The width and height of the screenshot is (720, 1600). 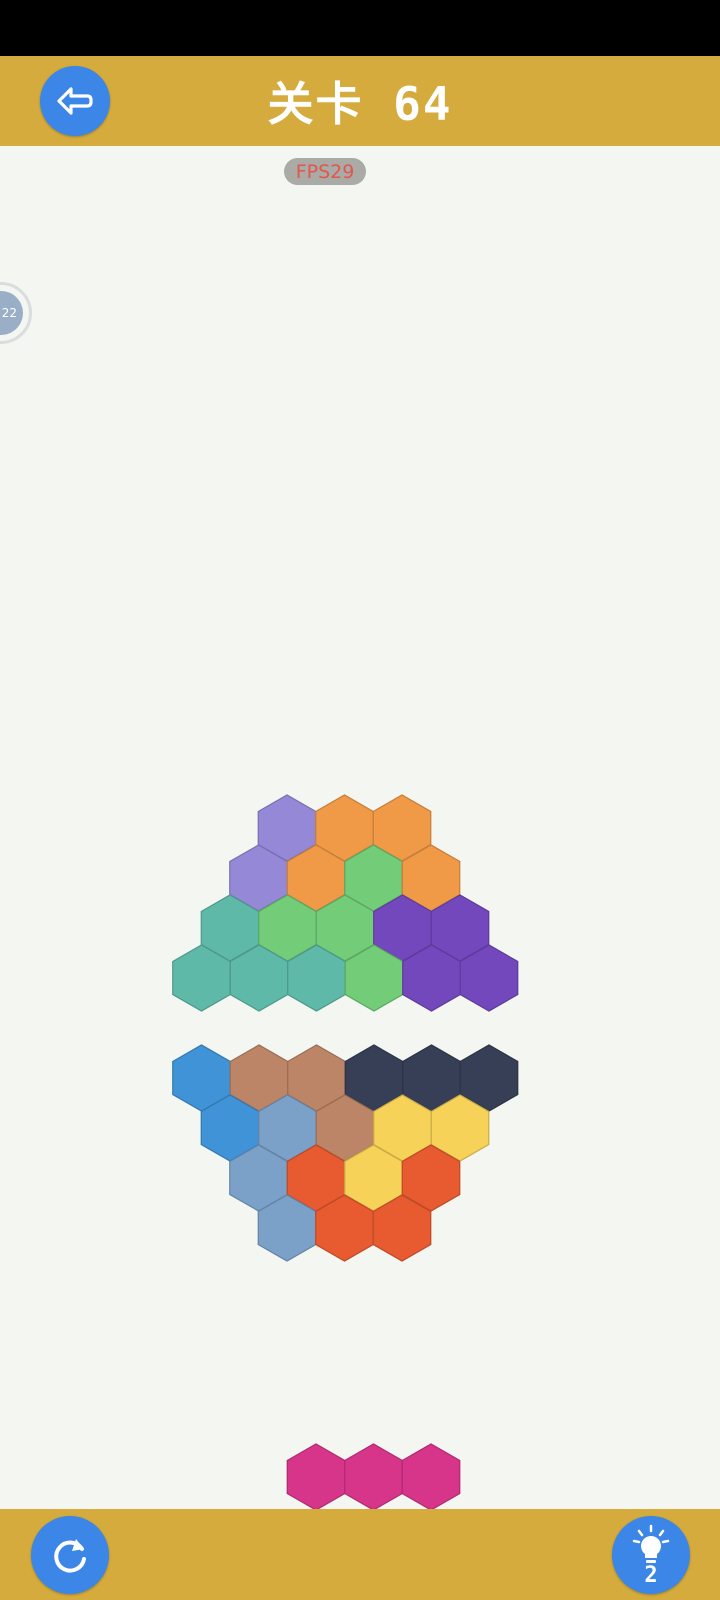 I want to click on reset-button, so click(x=70, y=1555).